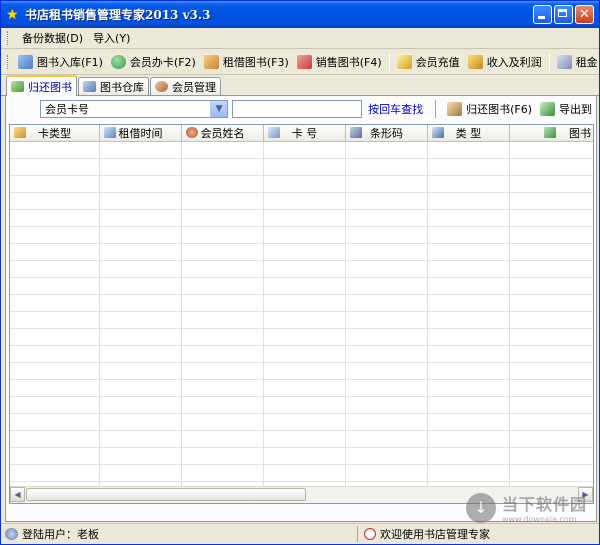 The image size is (600, 545). Describe the element at coordinates (11, 534) in the screenshot. I see `user-icon` at that location.